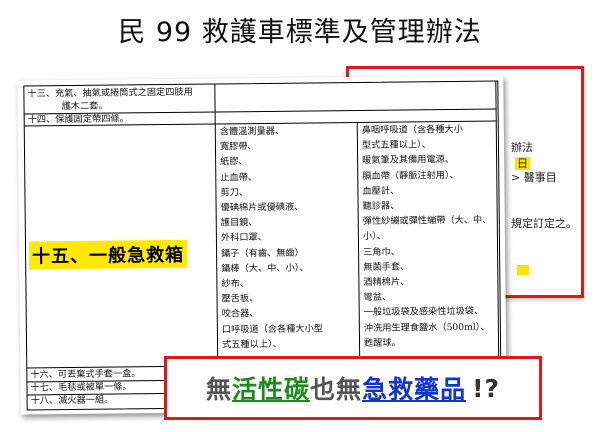  What do you see at coordinates (84, 106) in the screenshot?
I see `row-13-line-2: 護木二套。` at bounding box center [84, 106].